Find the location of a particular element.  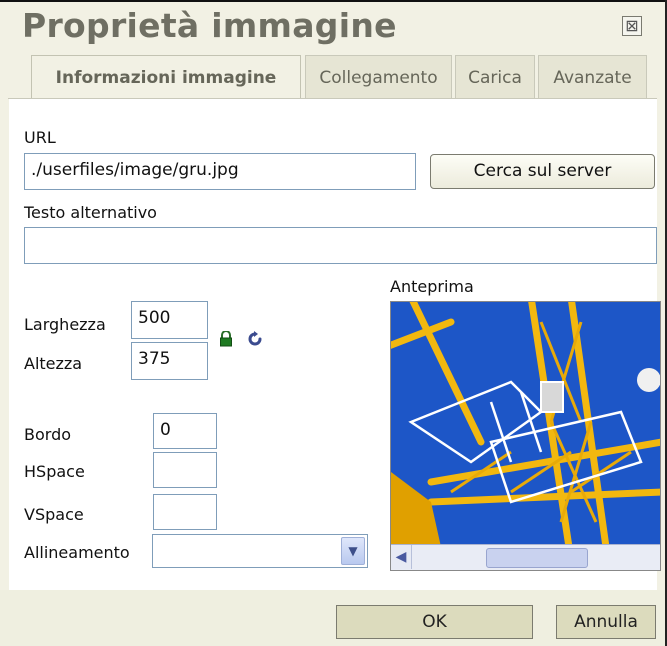

border-input: 0 is located at coordinates (185, 431).